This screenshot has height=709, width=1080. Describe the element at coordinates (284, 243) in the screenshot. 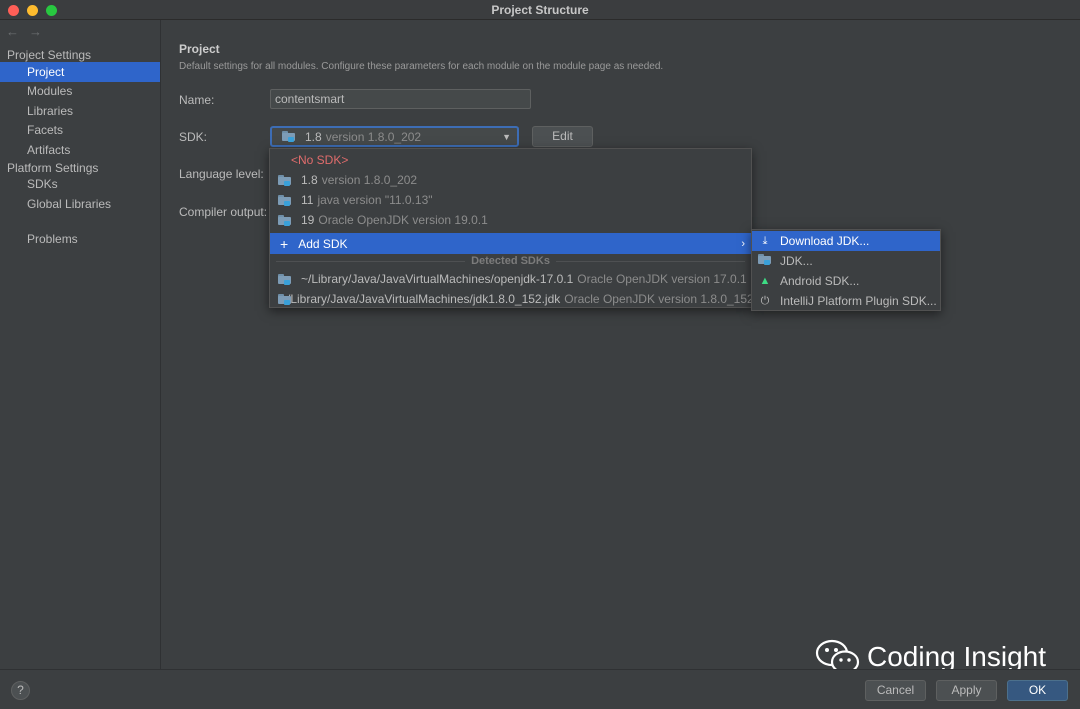

I see `plus-icon: +` at that location.